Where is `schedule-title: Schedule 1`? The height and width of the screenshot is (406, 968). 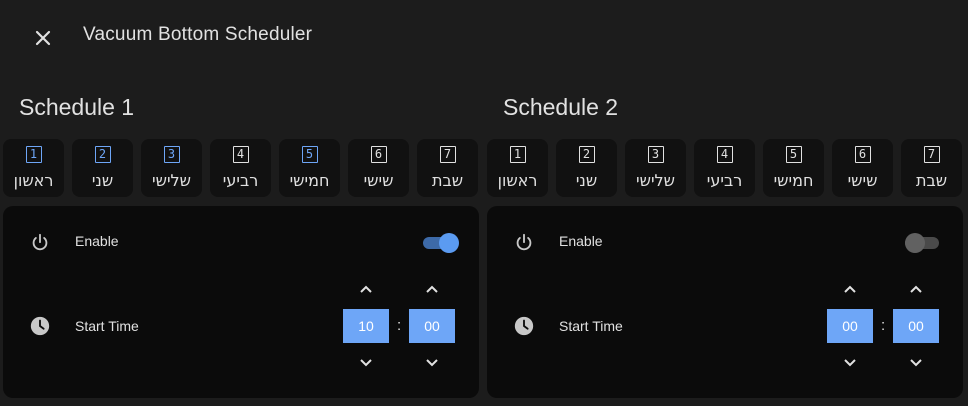 schedule-title: Schedule 1 is located at coordinates (77, 107).